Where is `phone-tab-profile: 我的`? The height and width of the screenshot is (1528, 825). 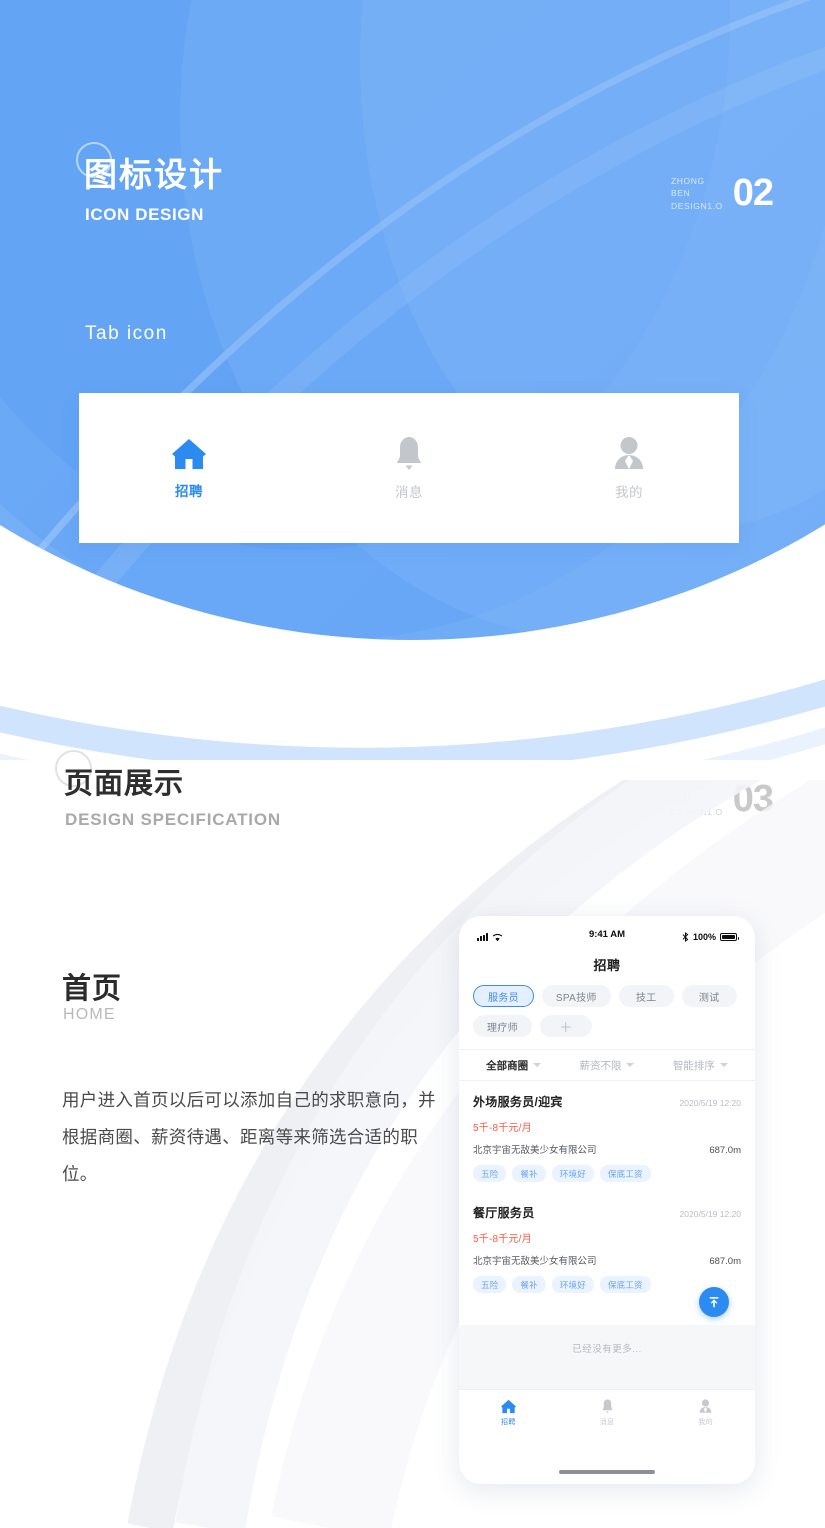 phone-tab-profile: 我的 is located at coordinates (705, 1413).